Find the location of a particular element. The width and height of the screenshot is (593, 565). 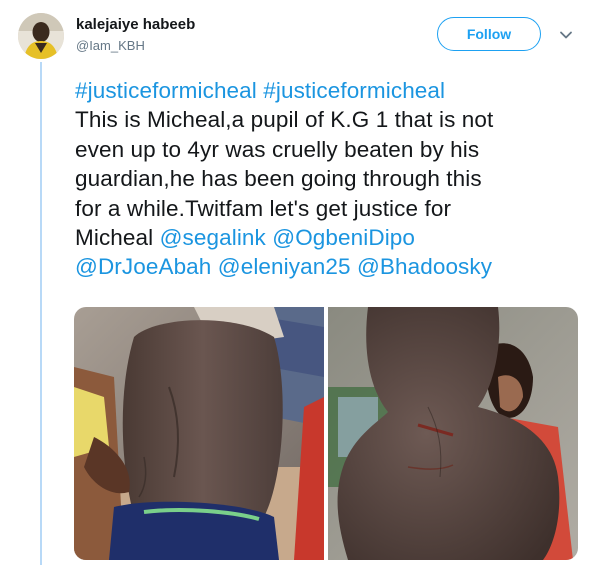

avatar-image is located at coordinates (41, 36).